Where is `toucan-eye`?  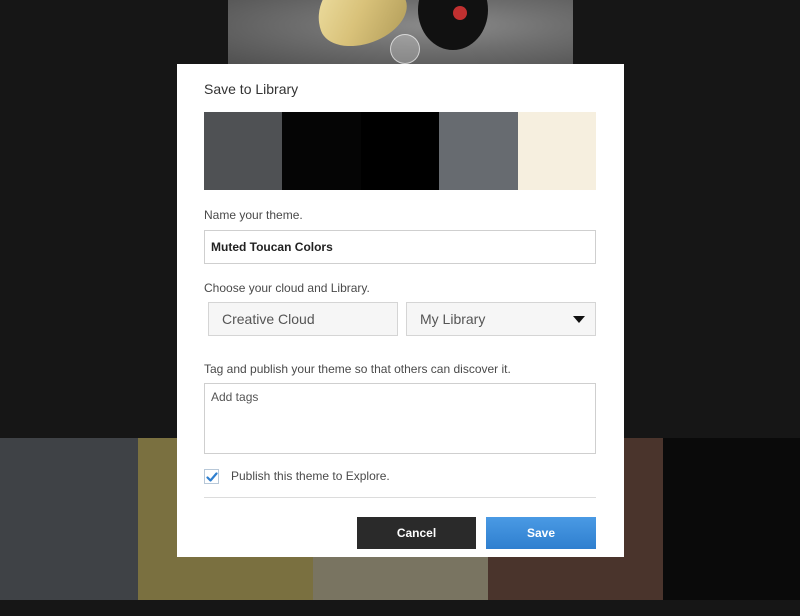
toucan-eye is located at coordinates (460, 13).